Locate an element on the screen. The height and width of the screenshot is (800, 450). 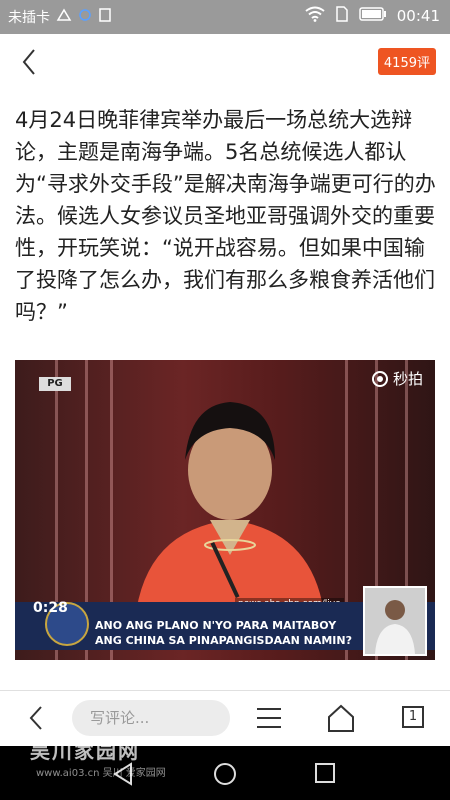
speaker-figure is located at coordinates (230, 511).